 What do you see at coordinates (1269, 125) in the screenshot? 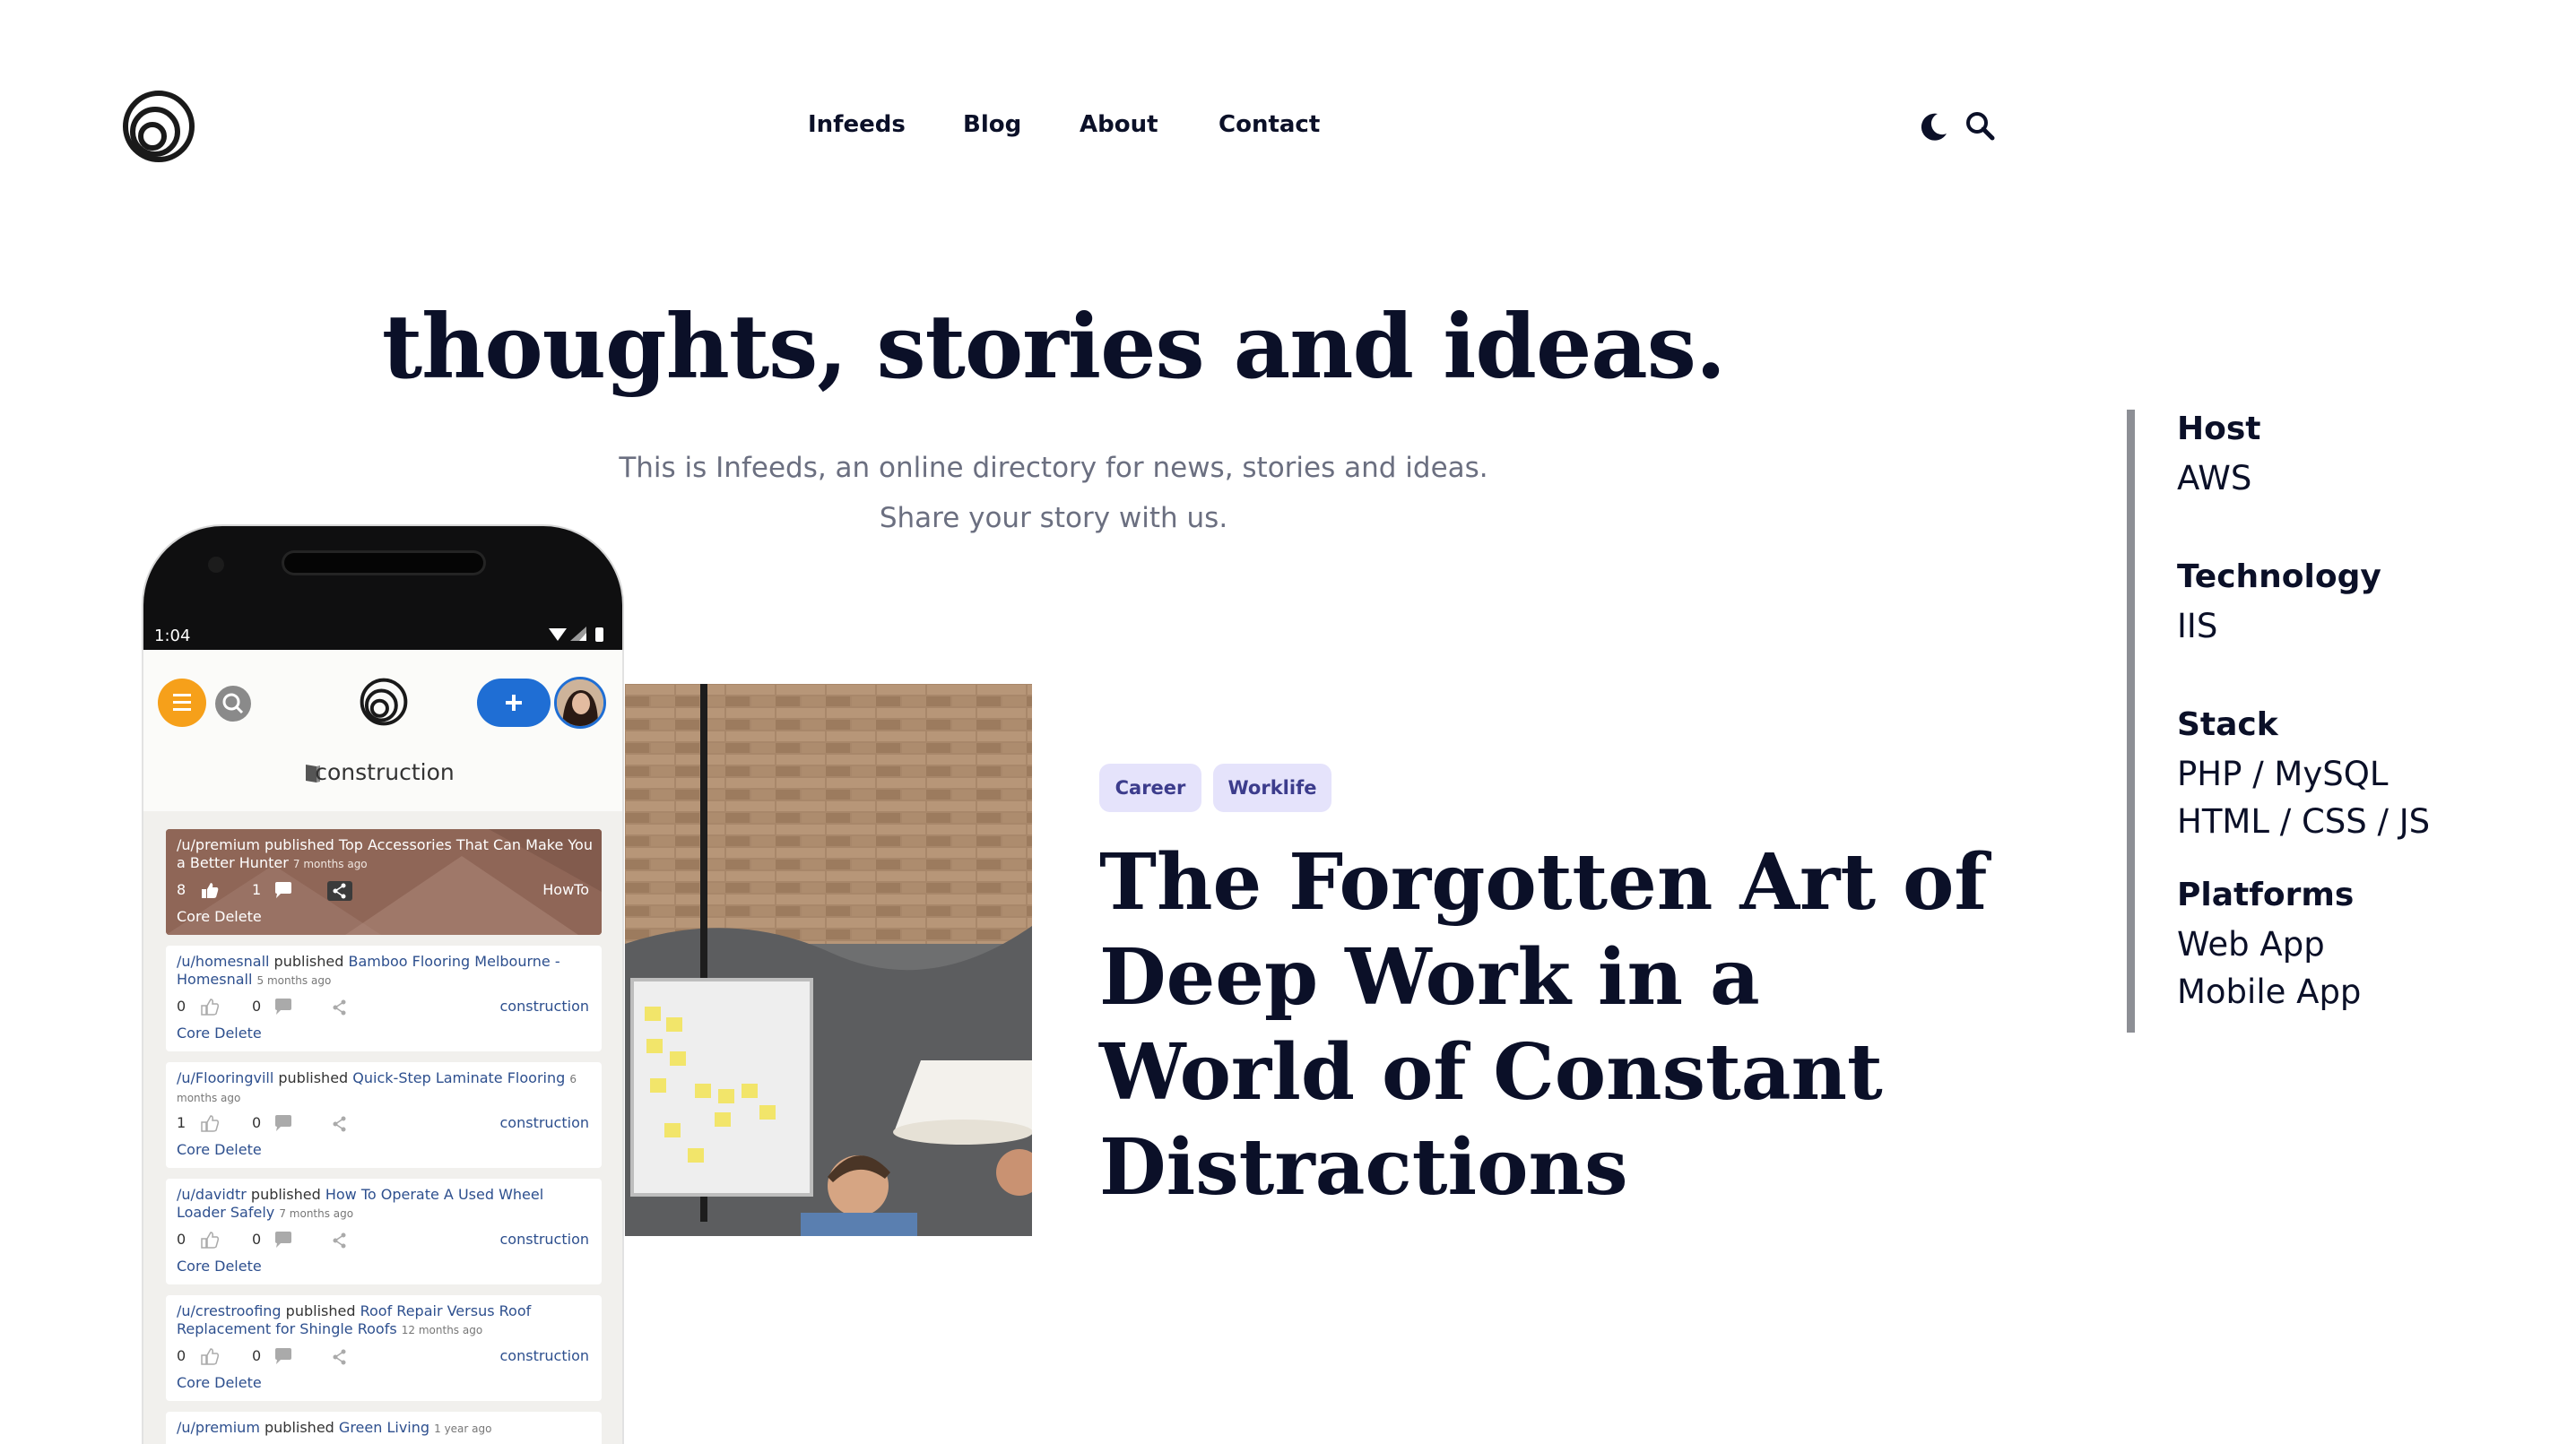
I see `nav-contact: Contact` at bounding box center [1269, 125].